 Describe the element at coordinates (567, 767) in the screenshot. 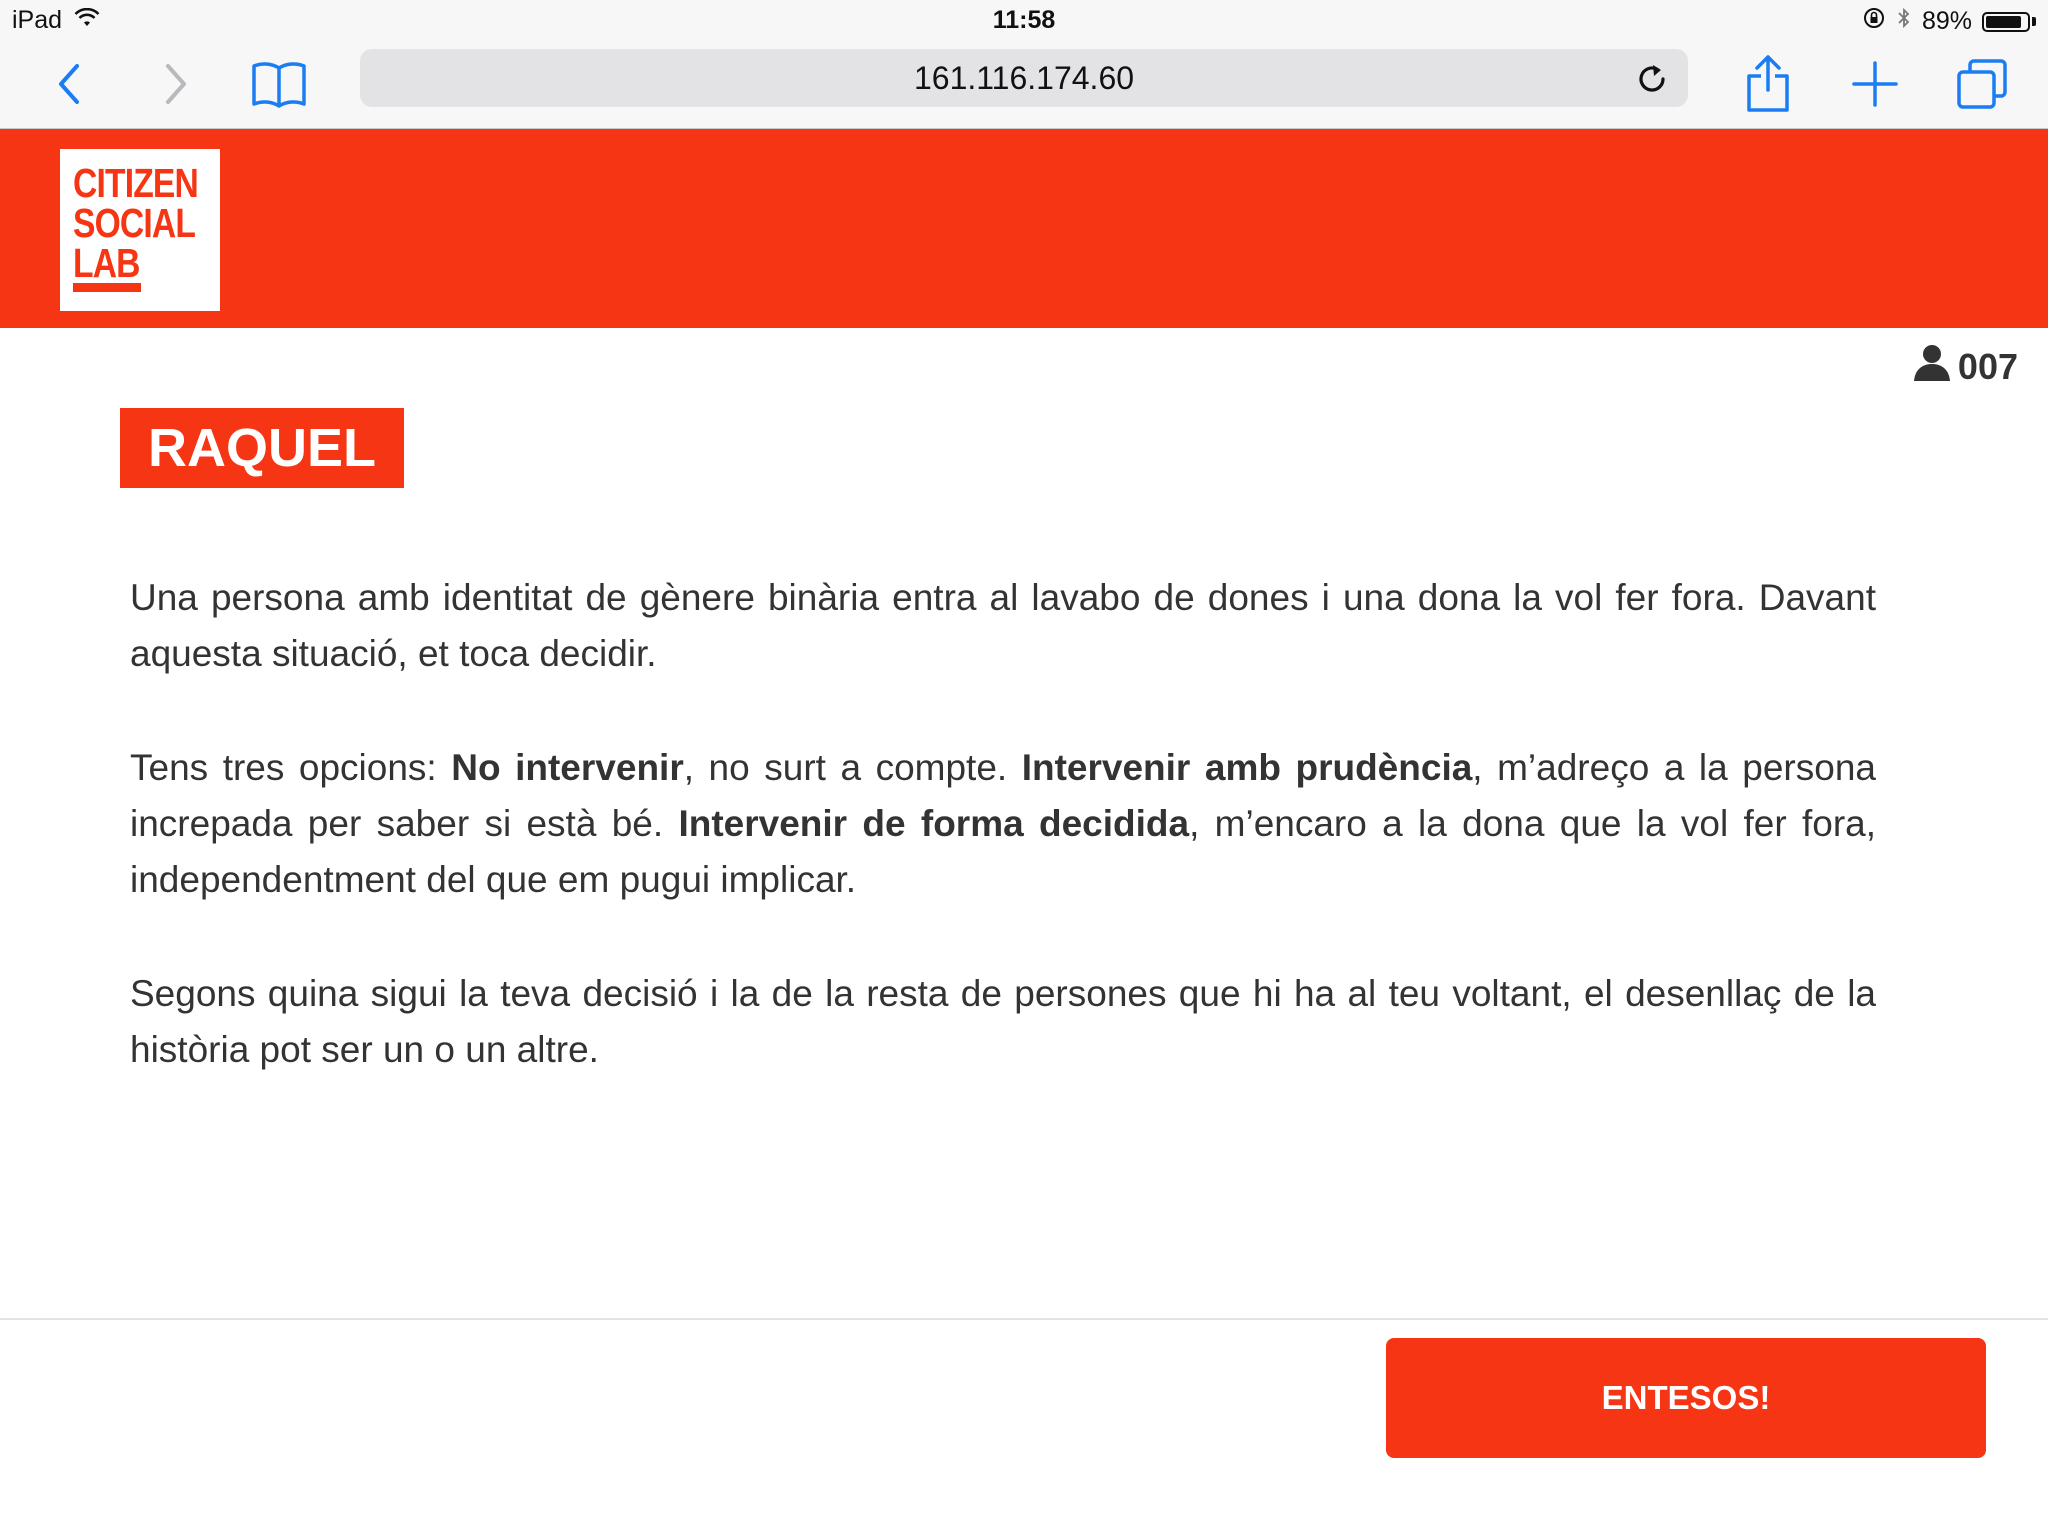

I see `option-no-intervenir: No intervenir` at that location.